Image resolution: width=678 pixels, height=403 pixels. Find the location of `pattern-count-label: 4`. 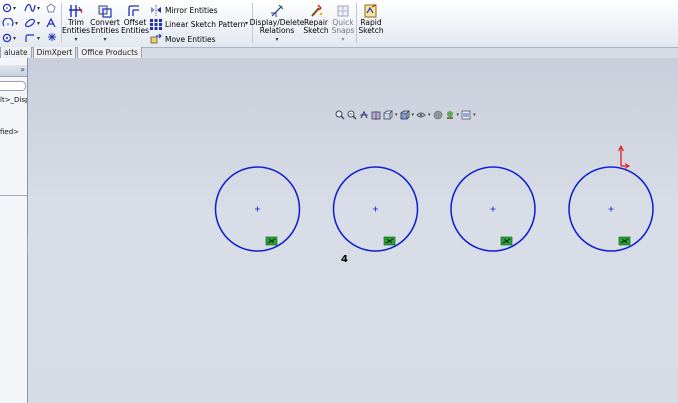

pattern-count-label: 4 is located at coordinates (344, 259).